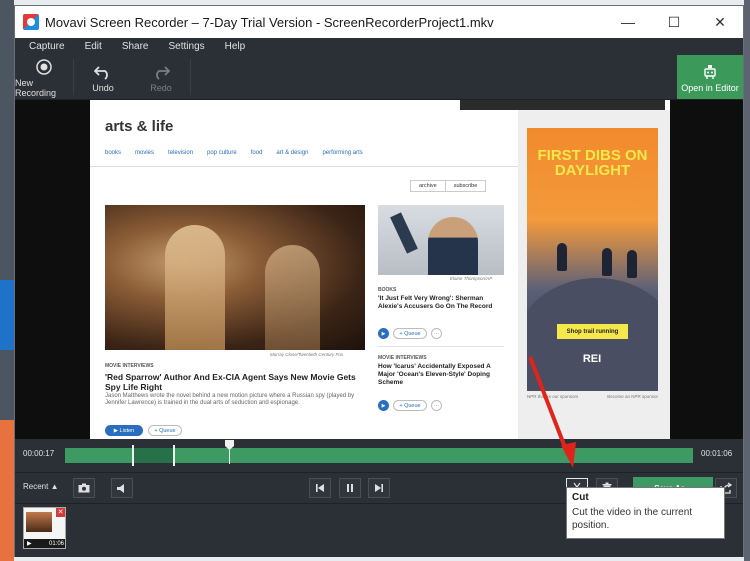  I want to click on webpage-main-caption: Murray Close/Twentieth Century Fox, so click(306, 354).